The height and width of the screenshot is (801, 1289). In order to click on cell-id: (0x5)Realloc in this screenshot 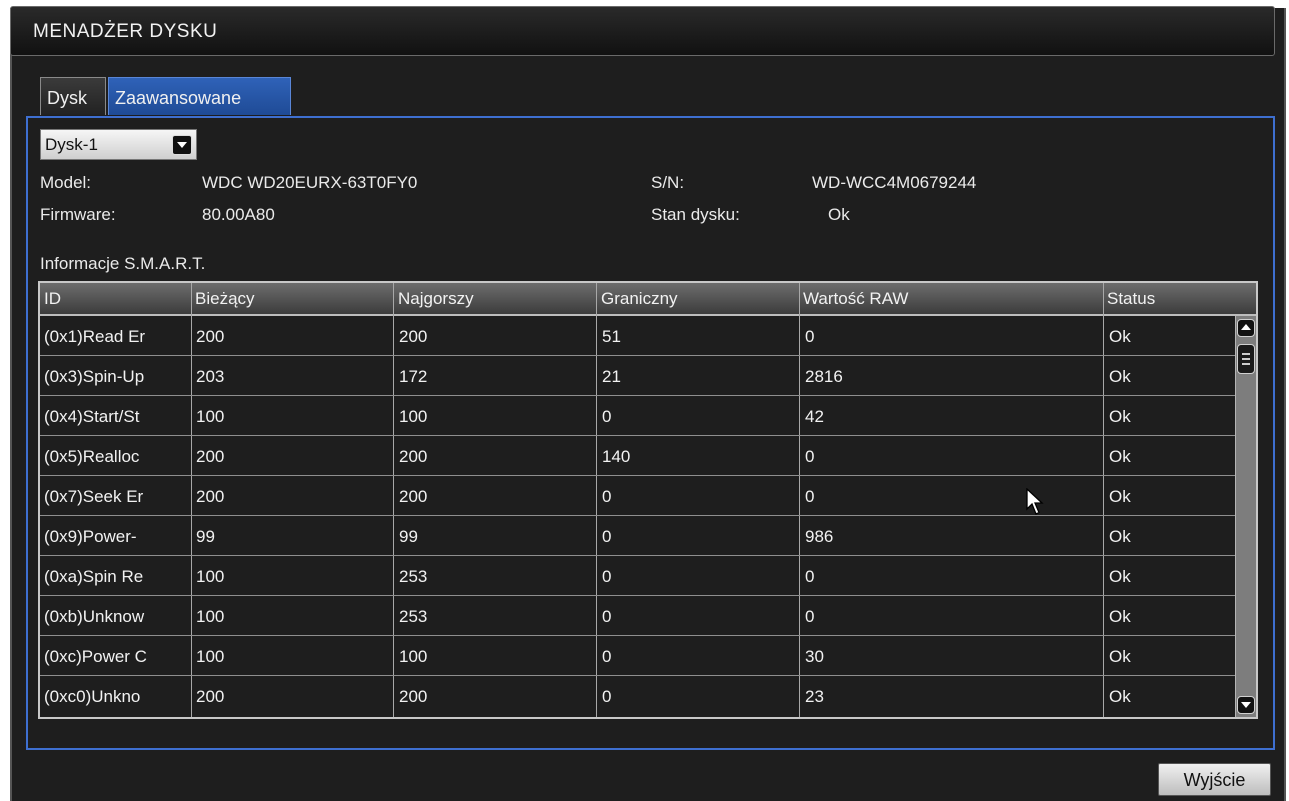, I will do `click(92, 456)`.